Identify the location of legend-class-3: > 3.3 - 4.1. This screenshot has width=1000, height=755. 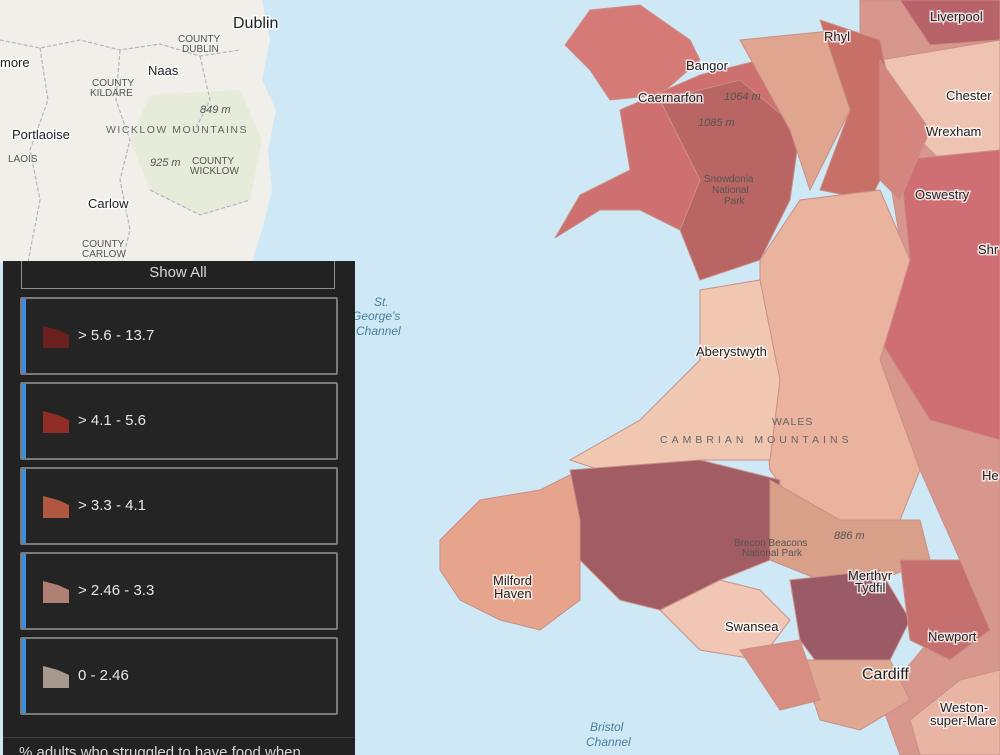
(179, 506).